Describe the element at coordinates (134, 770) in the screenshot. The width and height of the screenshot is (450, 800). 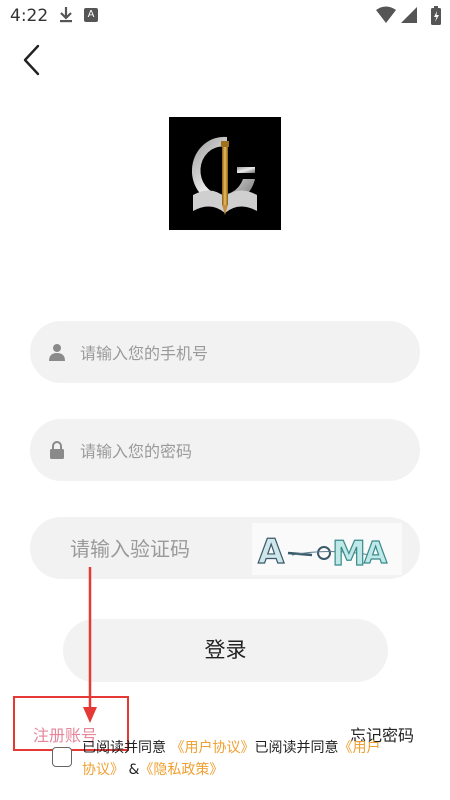
I see `agreement-amp: &` at that location.